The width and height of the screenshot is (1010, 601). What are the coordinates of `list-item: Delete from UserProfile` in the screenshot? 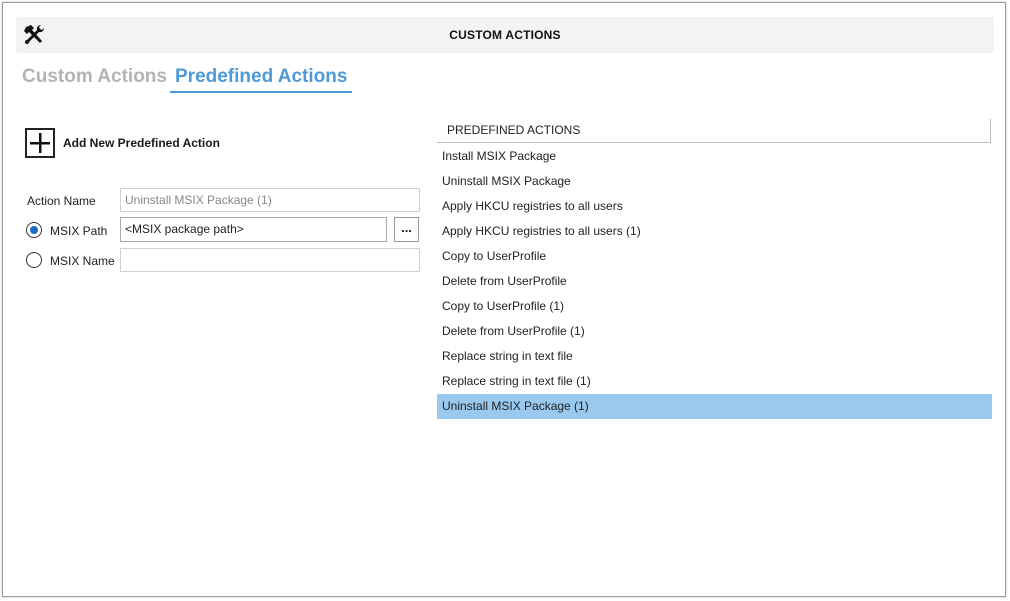 It's located at (714, 281).